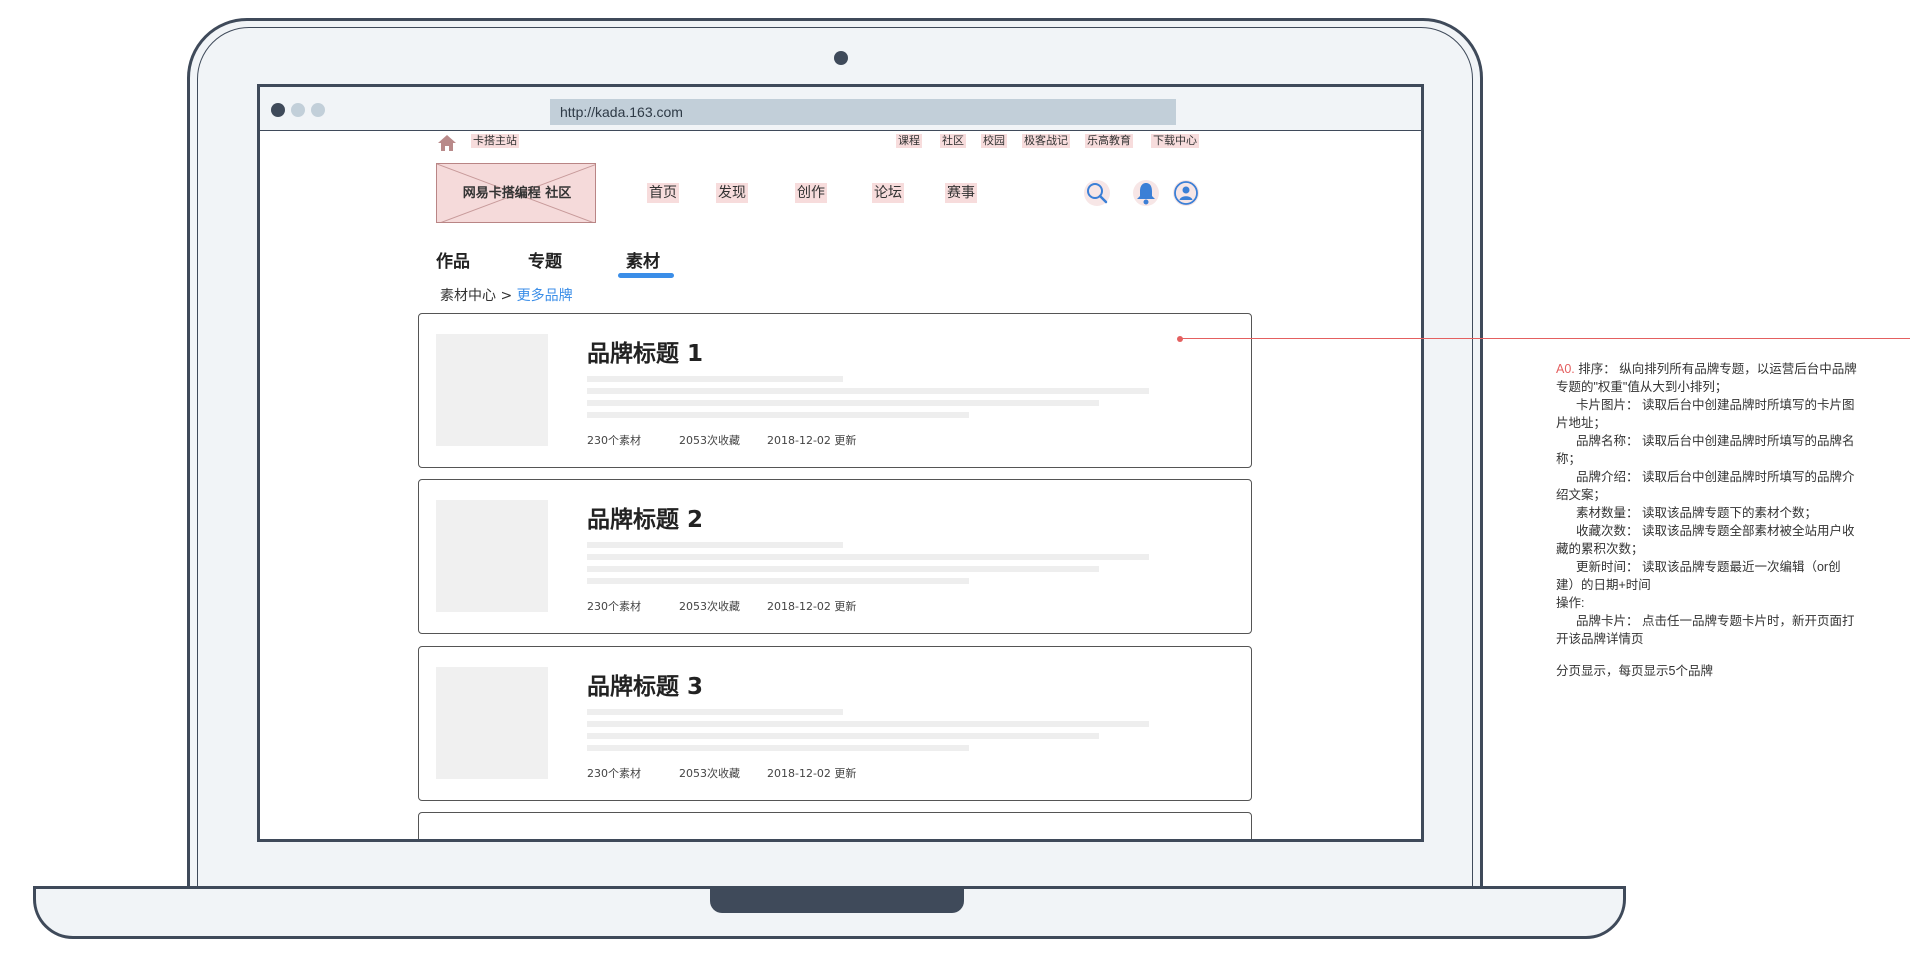 The width and height of the screenshot is (1910, 960). Describe the element at coordinates (909, 141) in the screenshot. I see `topbar-link-courses: 课程` at that location.